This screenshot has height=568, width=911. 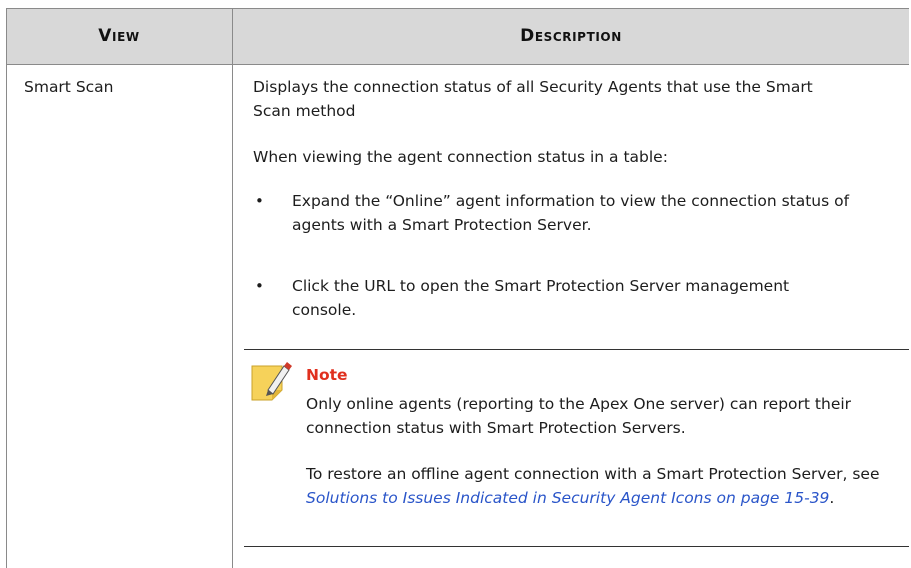 I want to click on note-top-rule, so click(x=576, y=349).